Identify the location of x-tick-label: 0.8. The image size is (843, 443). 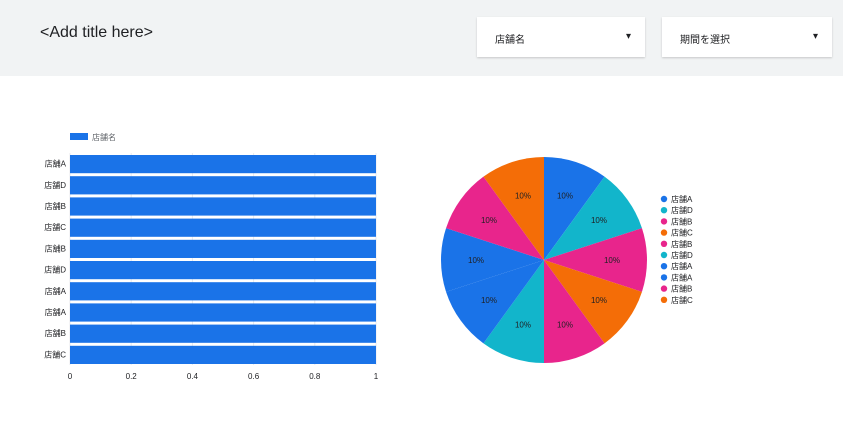
(315, 376).